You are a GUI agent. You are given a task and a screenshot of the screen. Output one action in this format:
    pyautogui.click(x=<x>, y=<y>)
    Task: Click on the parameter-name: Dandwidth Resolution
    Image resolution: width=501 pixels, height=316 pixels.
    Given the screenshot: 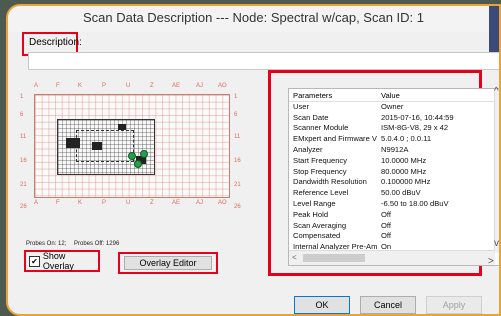 What is the action you would take?
    pyautogui.click(x=330, y=182)
    